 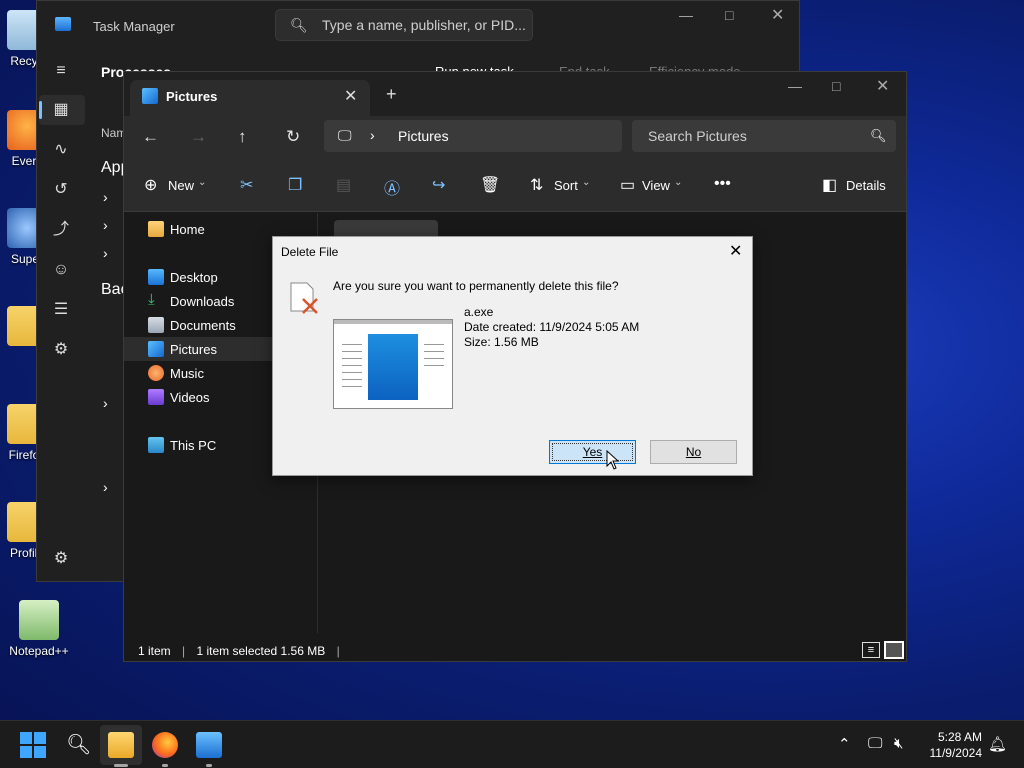 I want to click on delete-icon: 🗑︎, so click(x=490, y=185).